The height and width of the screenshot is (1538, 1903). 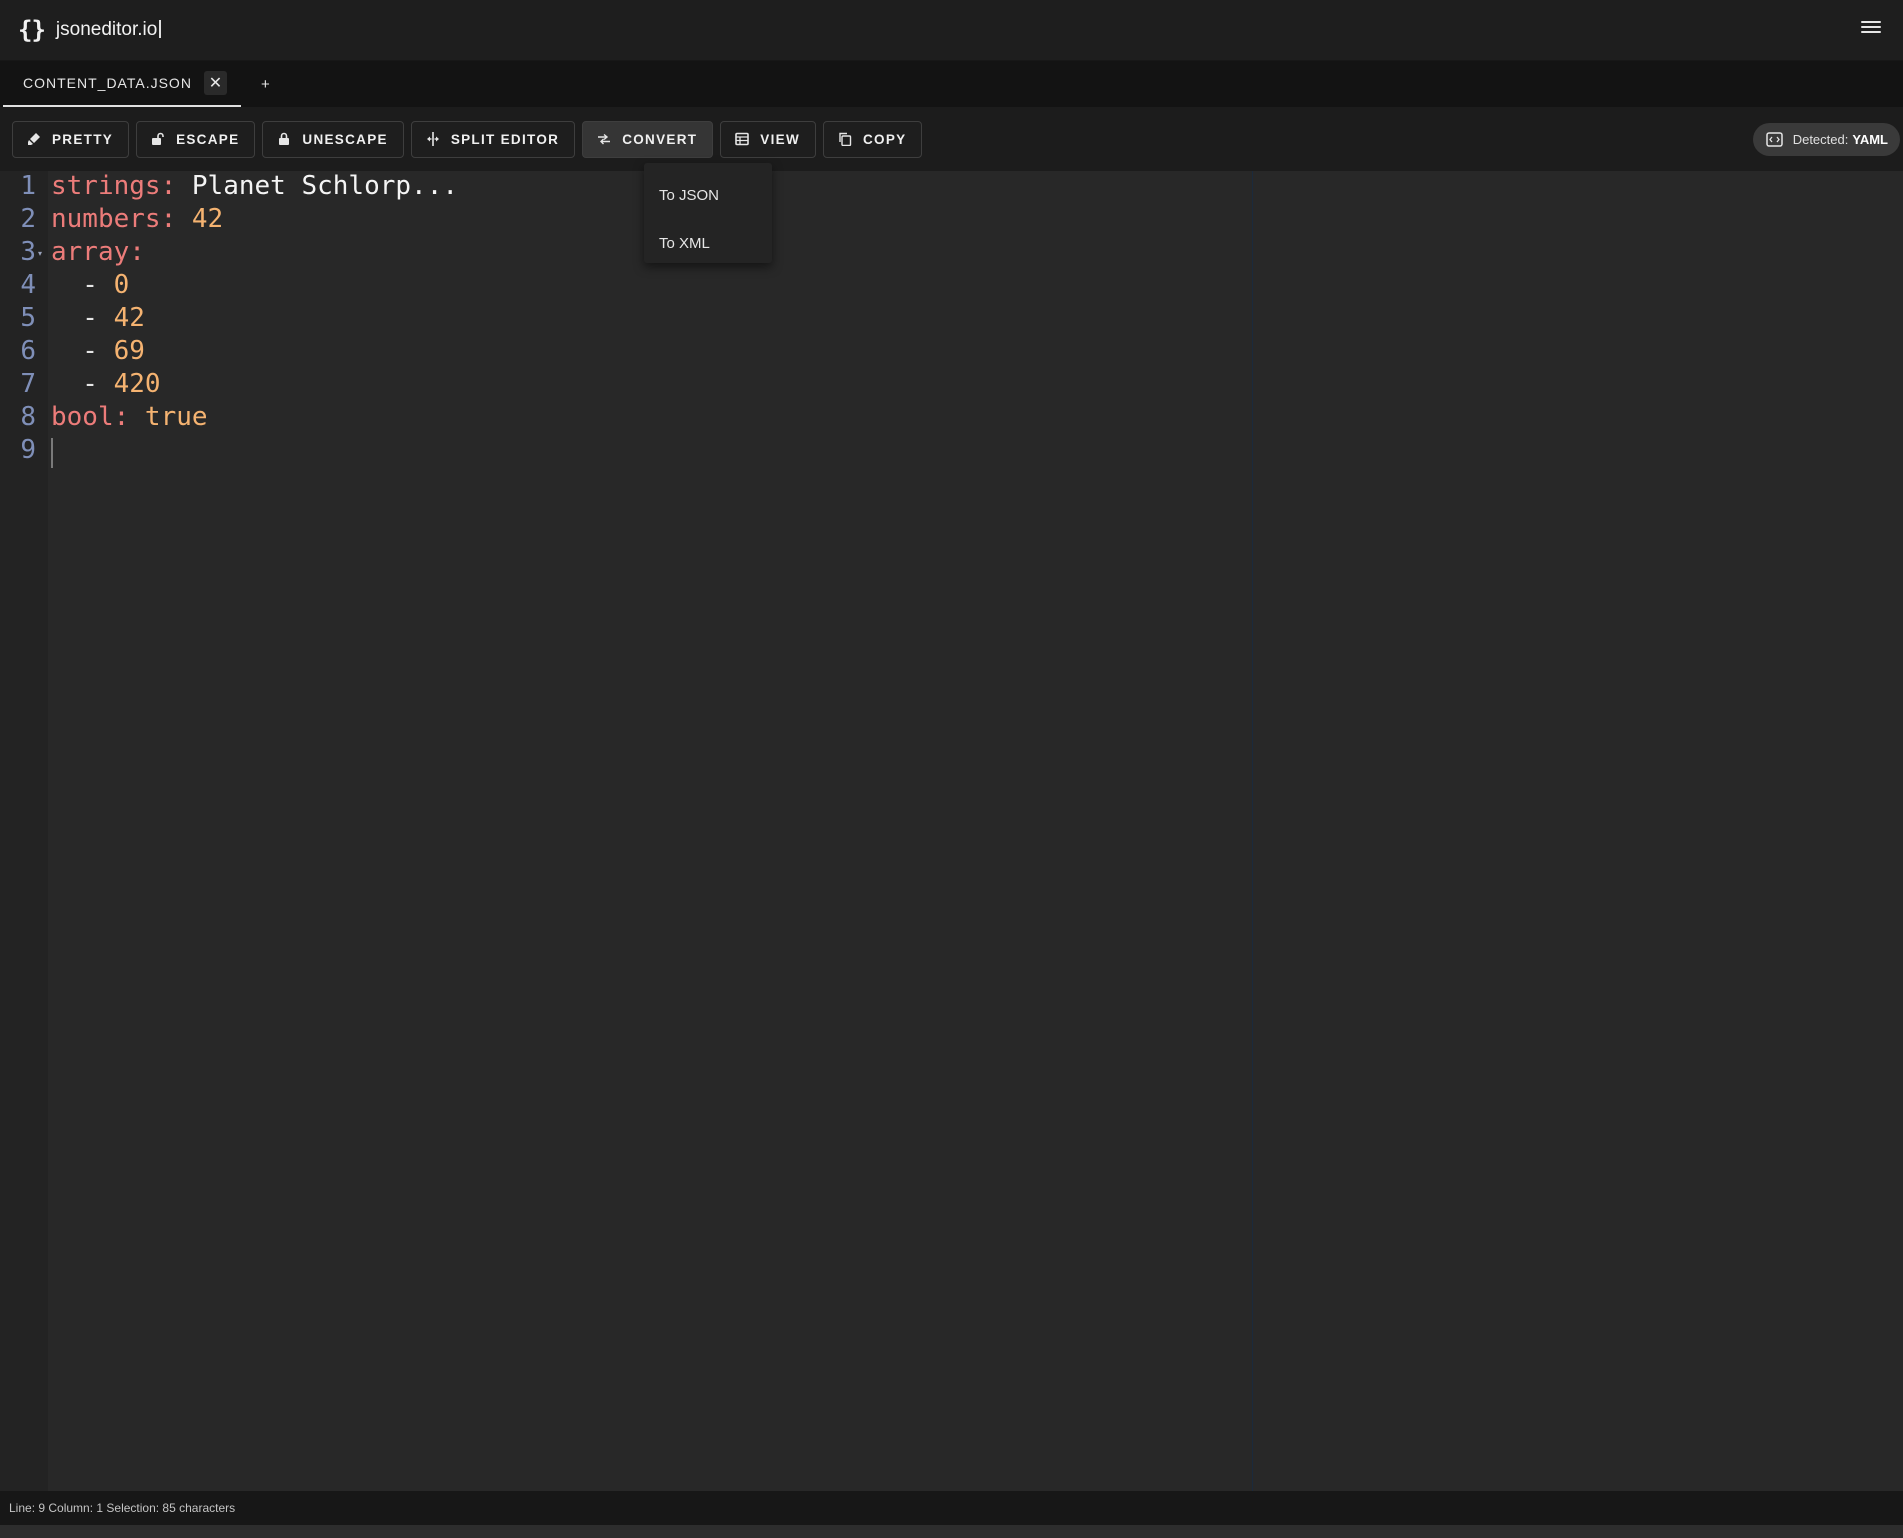 I want to click on swap-arrows-icon, so click(x=604, y=139).